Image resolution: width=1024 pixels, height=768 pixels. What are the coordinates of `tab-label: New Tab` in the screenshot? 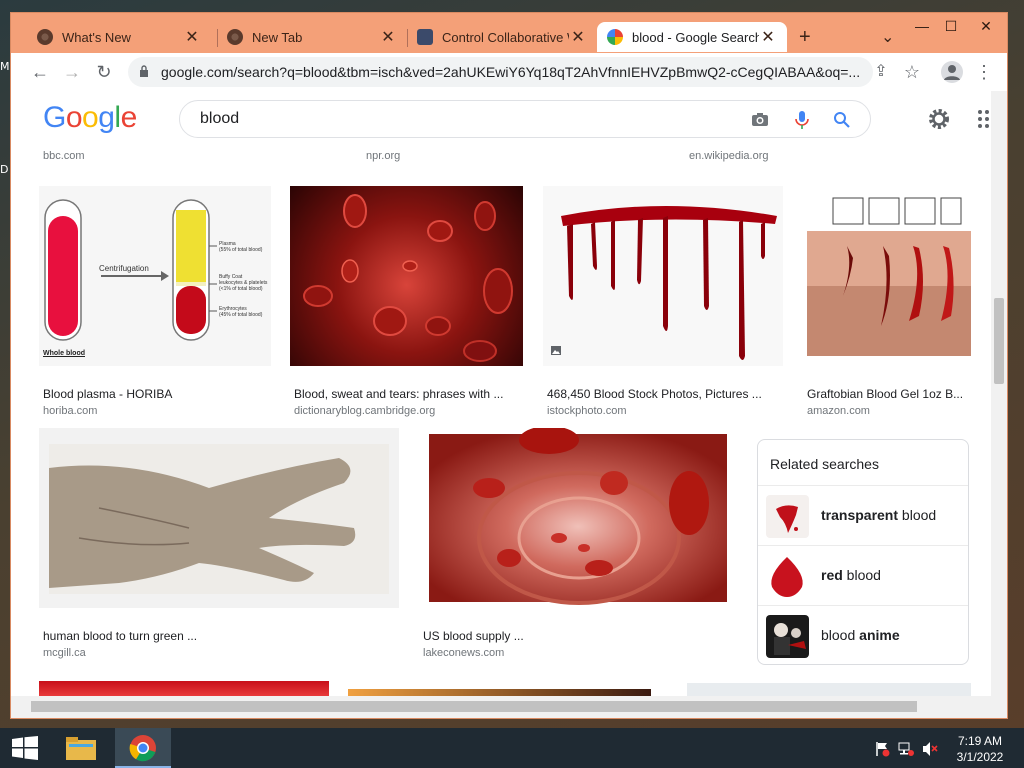 It's located at (277, 37).